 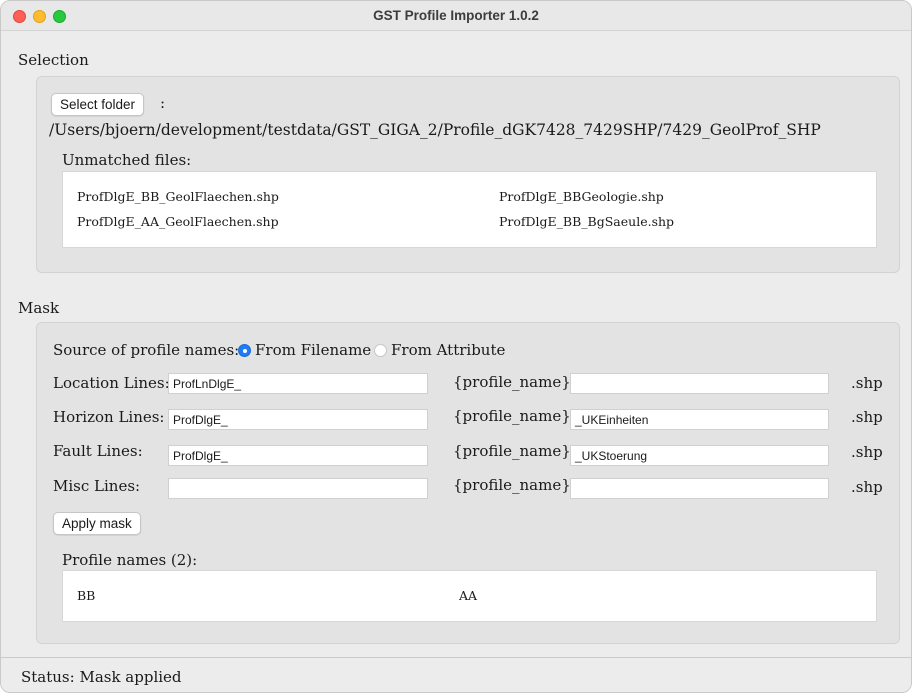 I want to click on status-text: Status: Mask applied, so click(x=101, y=677).